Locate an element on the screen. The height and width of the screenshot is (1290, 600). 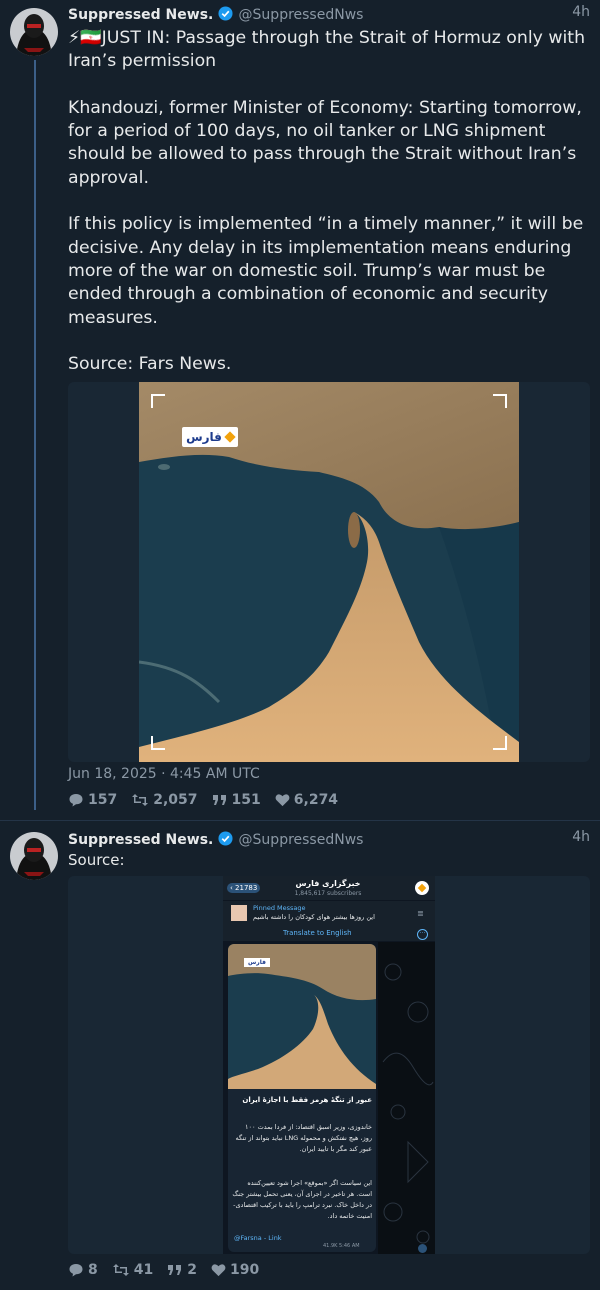
back-badge: ‹ 21783 is located at coordinates (244, 888).